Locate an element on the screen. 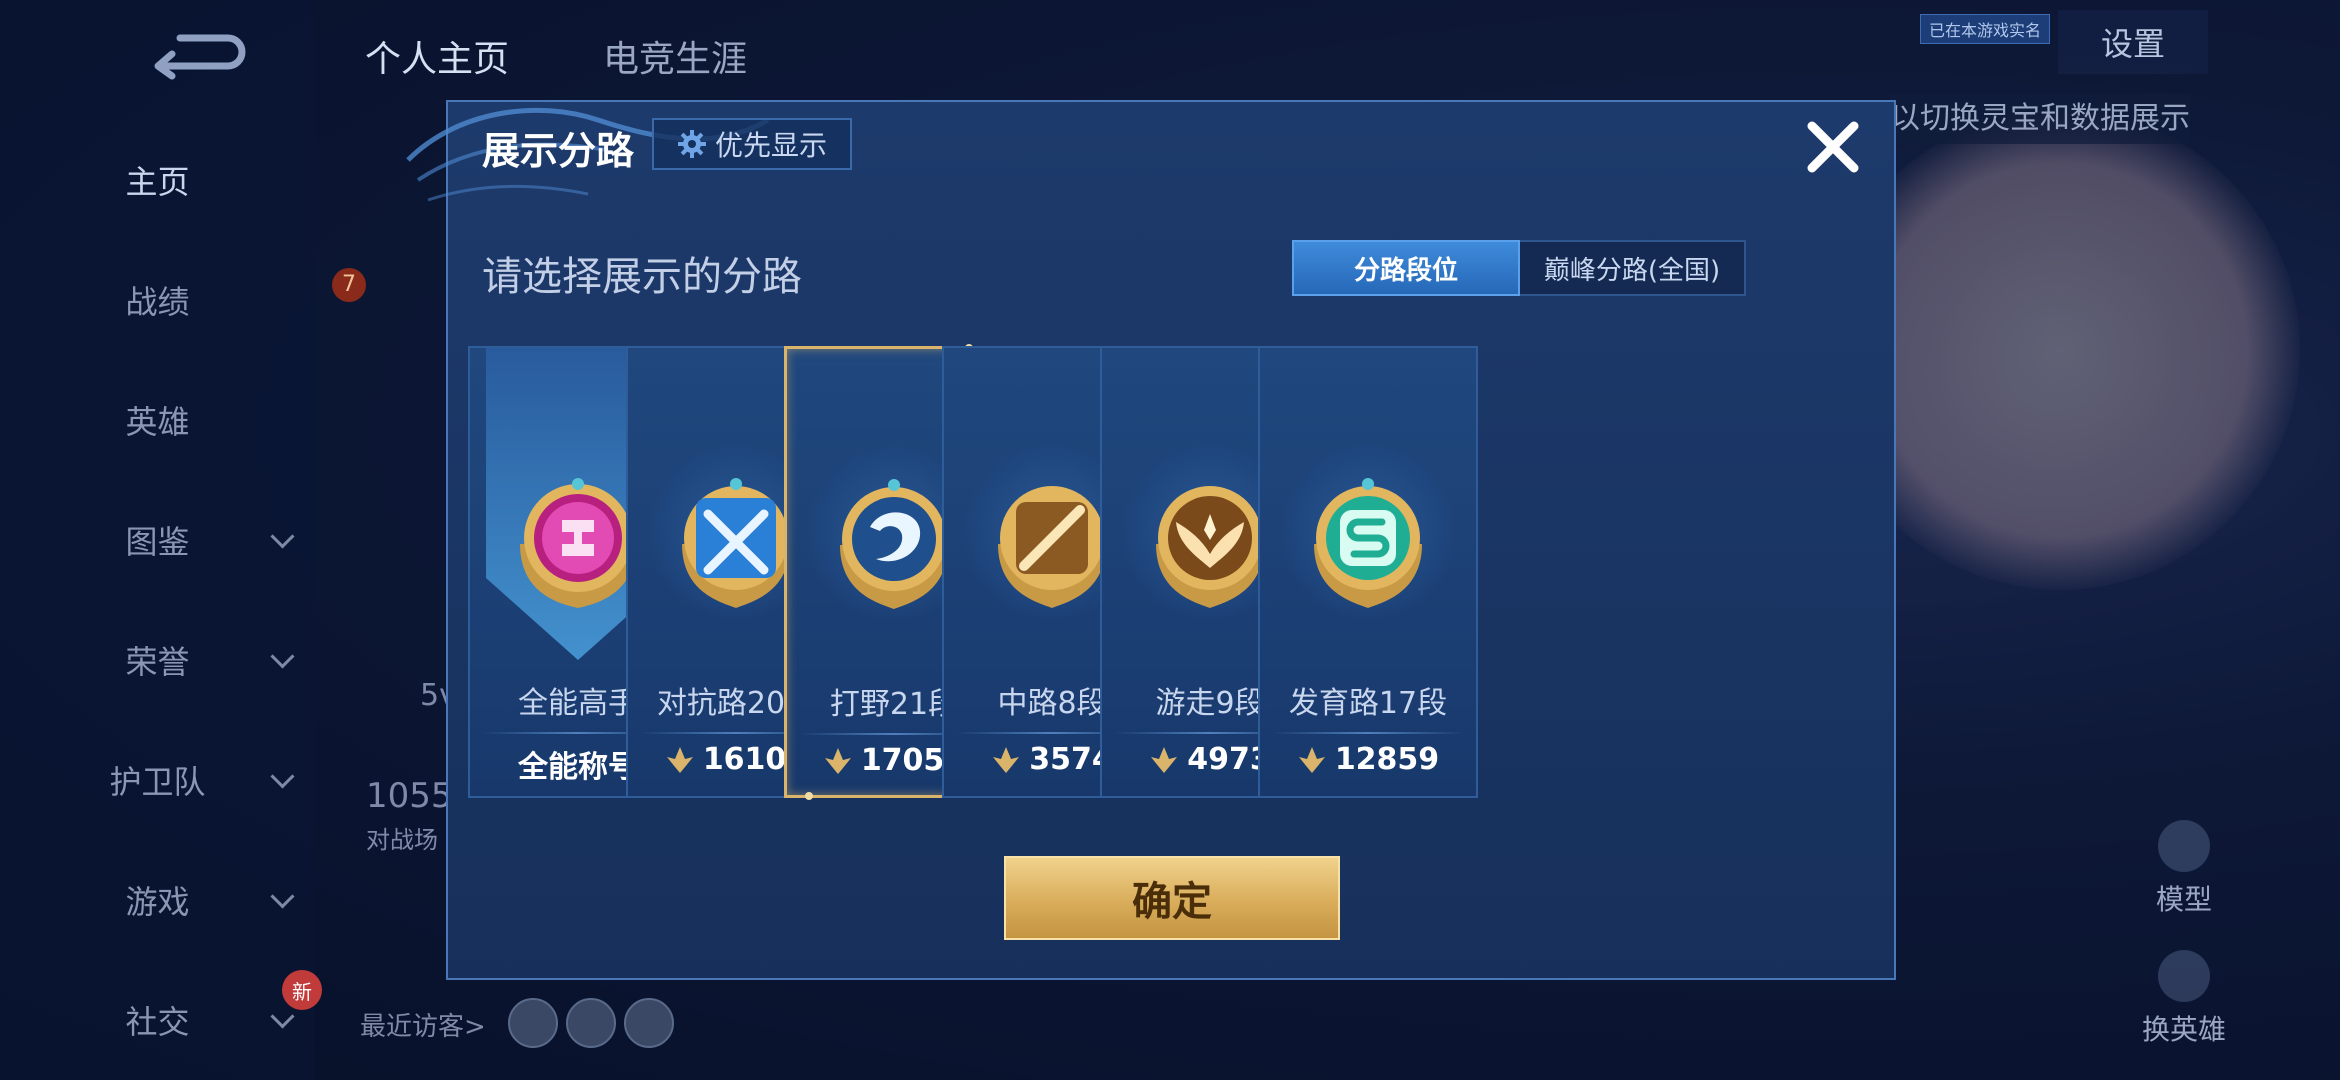  tab-lane-rank: 分路段位 is located at coordinates (1406, 268).